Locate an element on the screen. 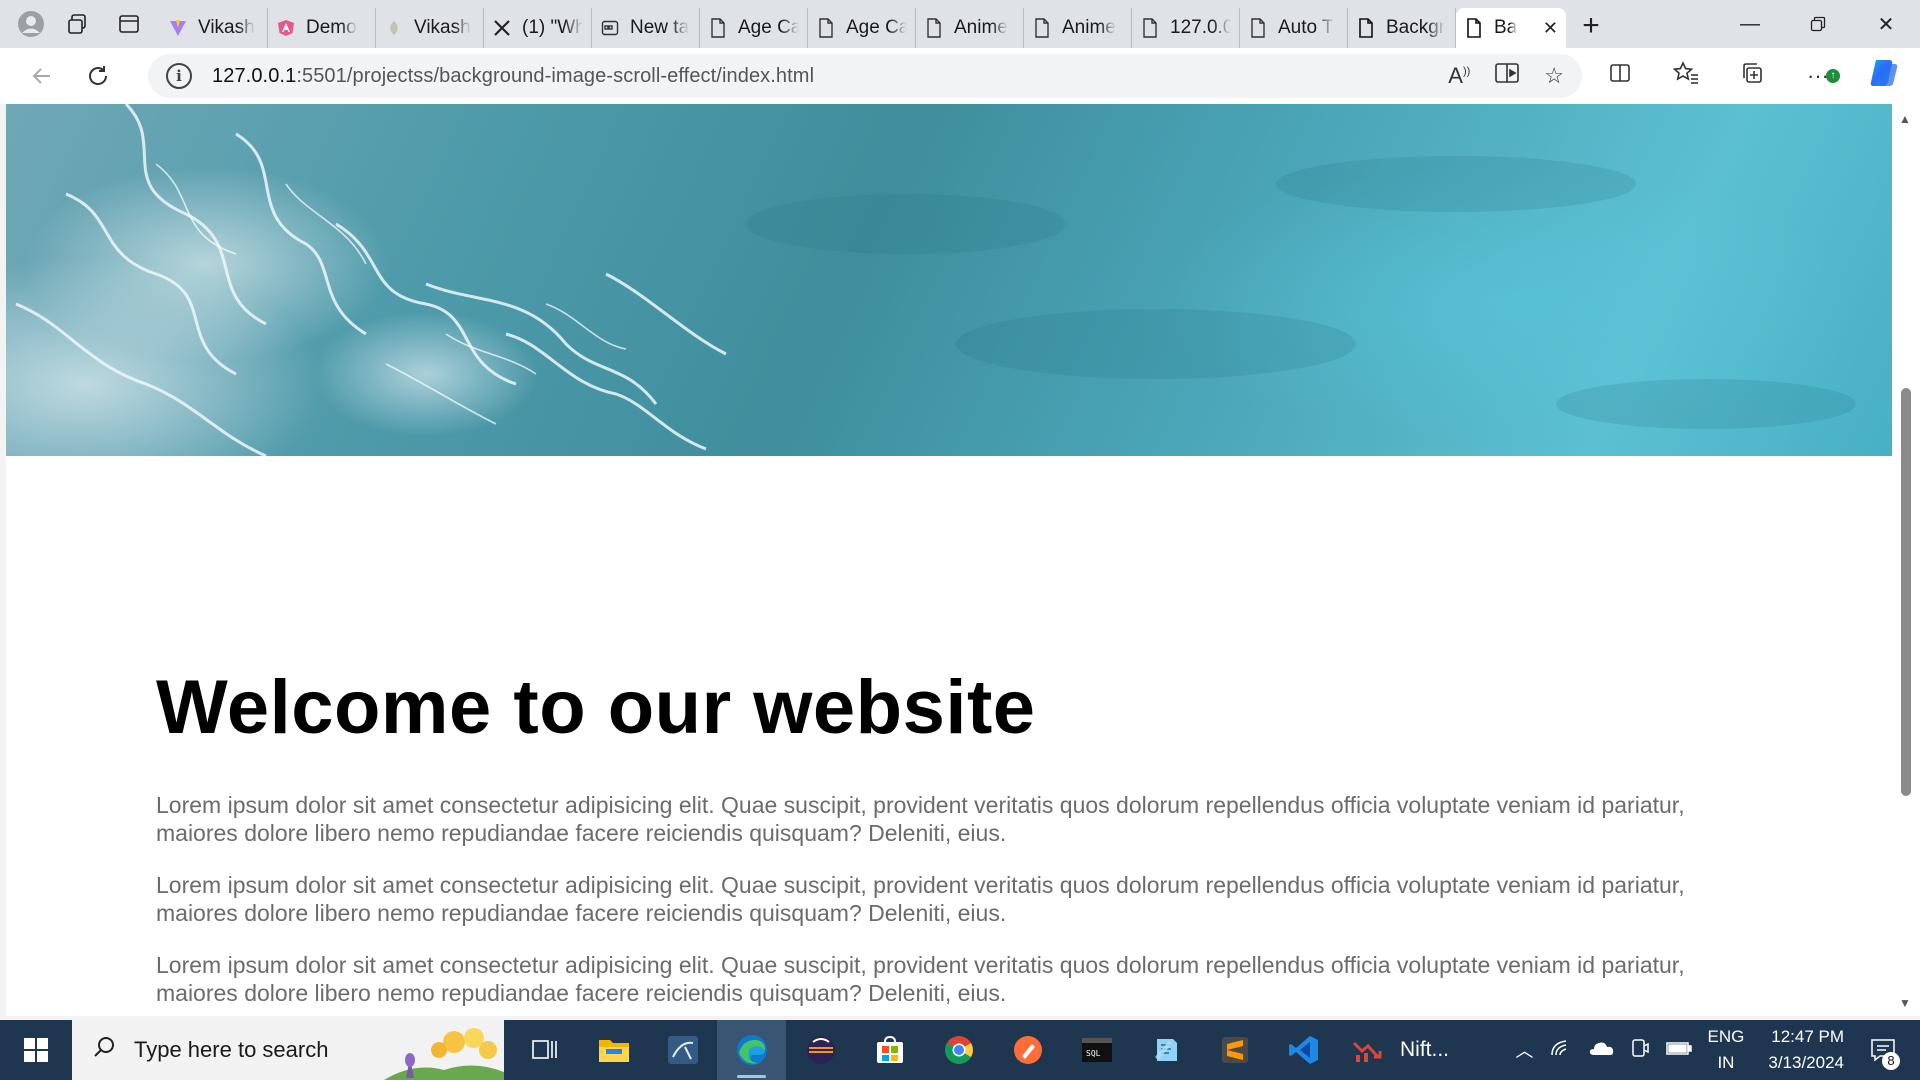  favorite-star-icon: ☆ is located at coordinates (1554, 76).